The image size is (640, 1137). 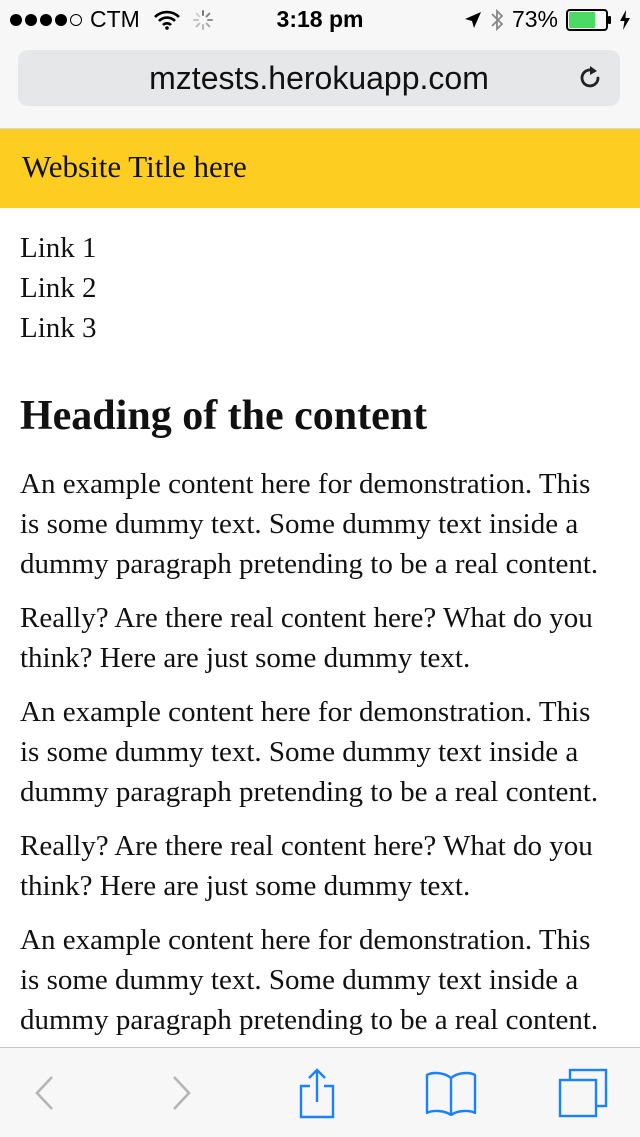 I want to click on url-text: mztests.herokuapp.com, so click(x=319, y=77).